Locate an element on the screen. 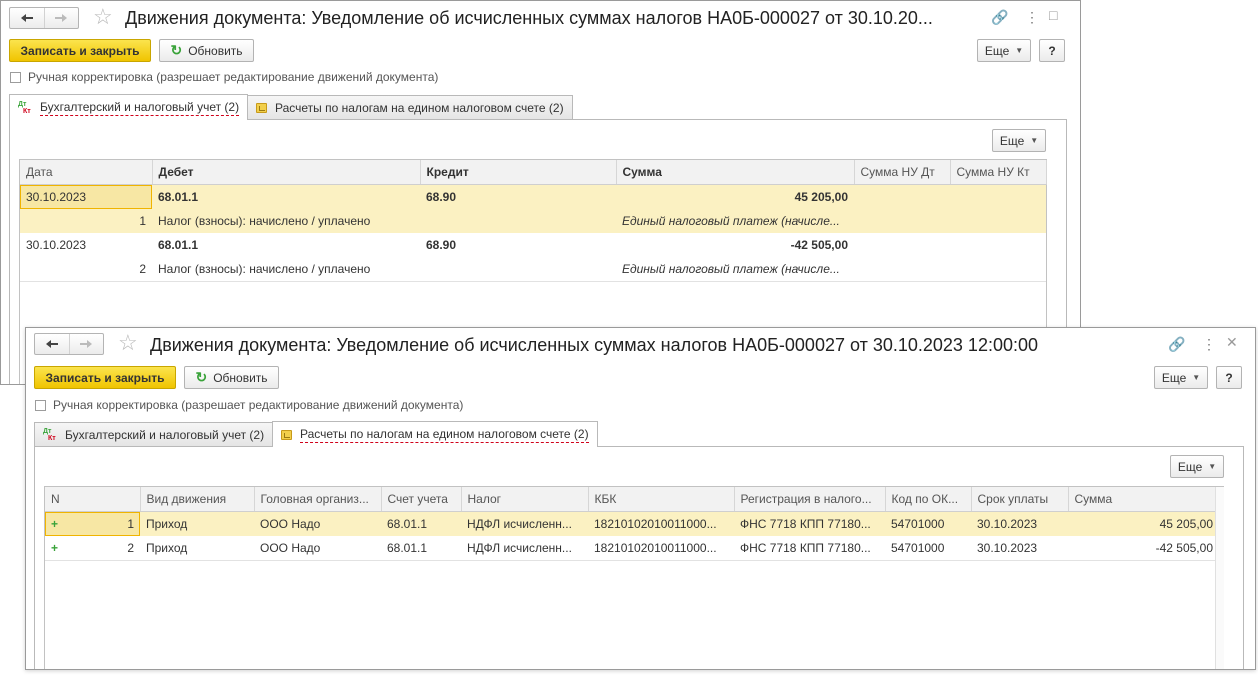  refresh-icon: ↻ is located at coordinates (176, 50).